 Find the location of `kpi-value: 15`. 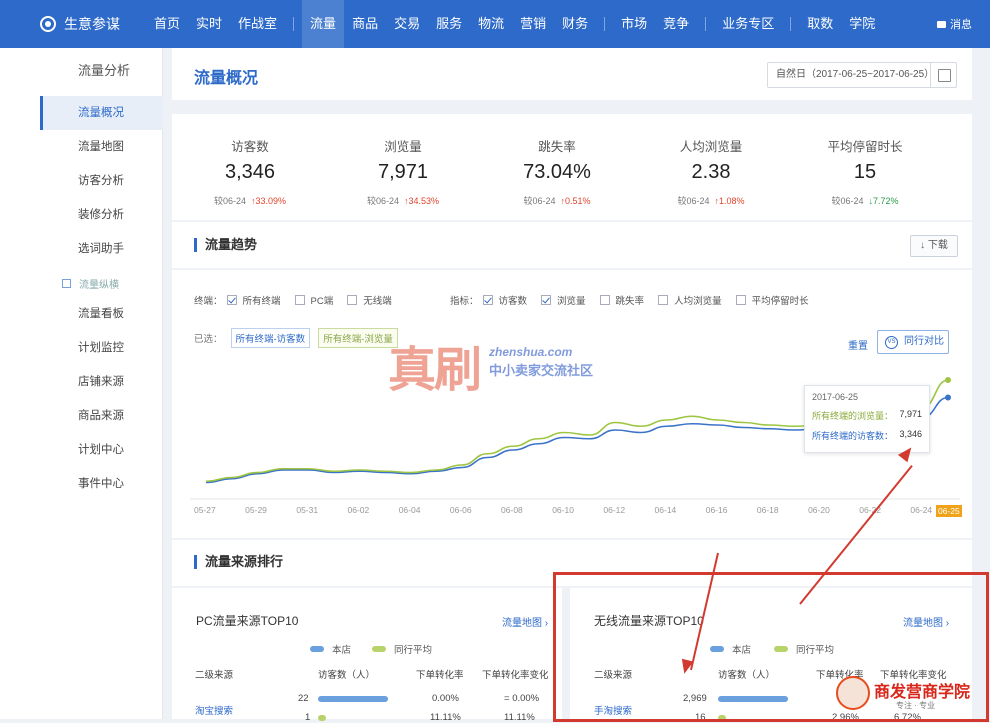

kpi-value: 15 is located at coordinates (865, 172).